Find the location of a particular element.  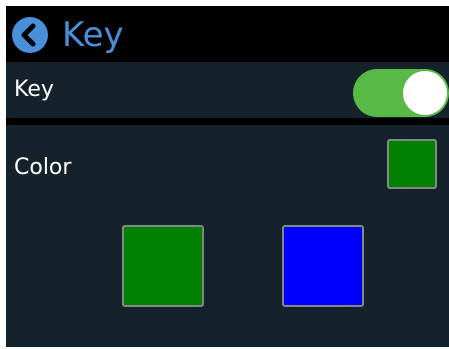

chevron-left-icon is located at coordinates (28, 35).